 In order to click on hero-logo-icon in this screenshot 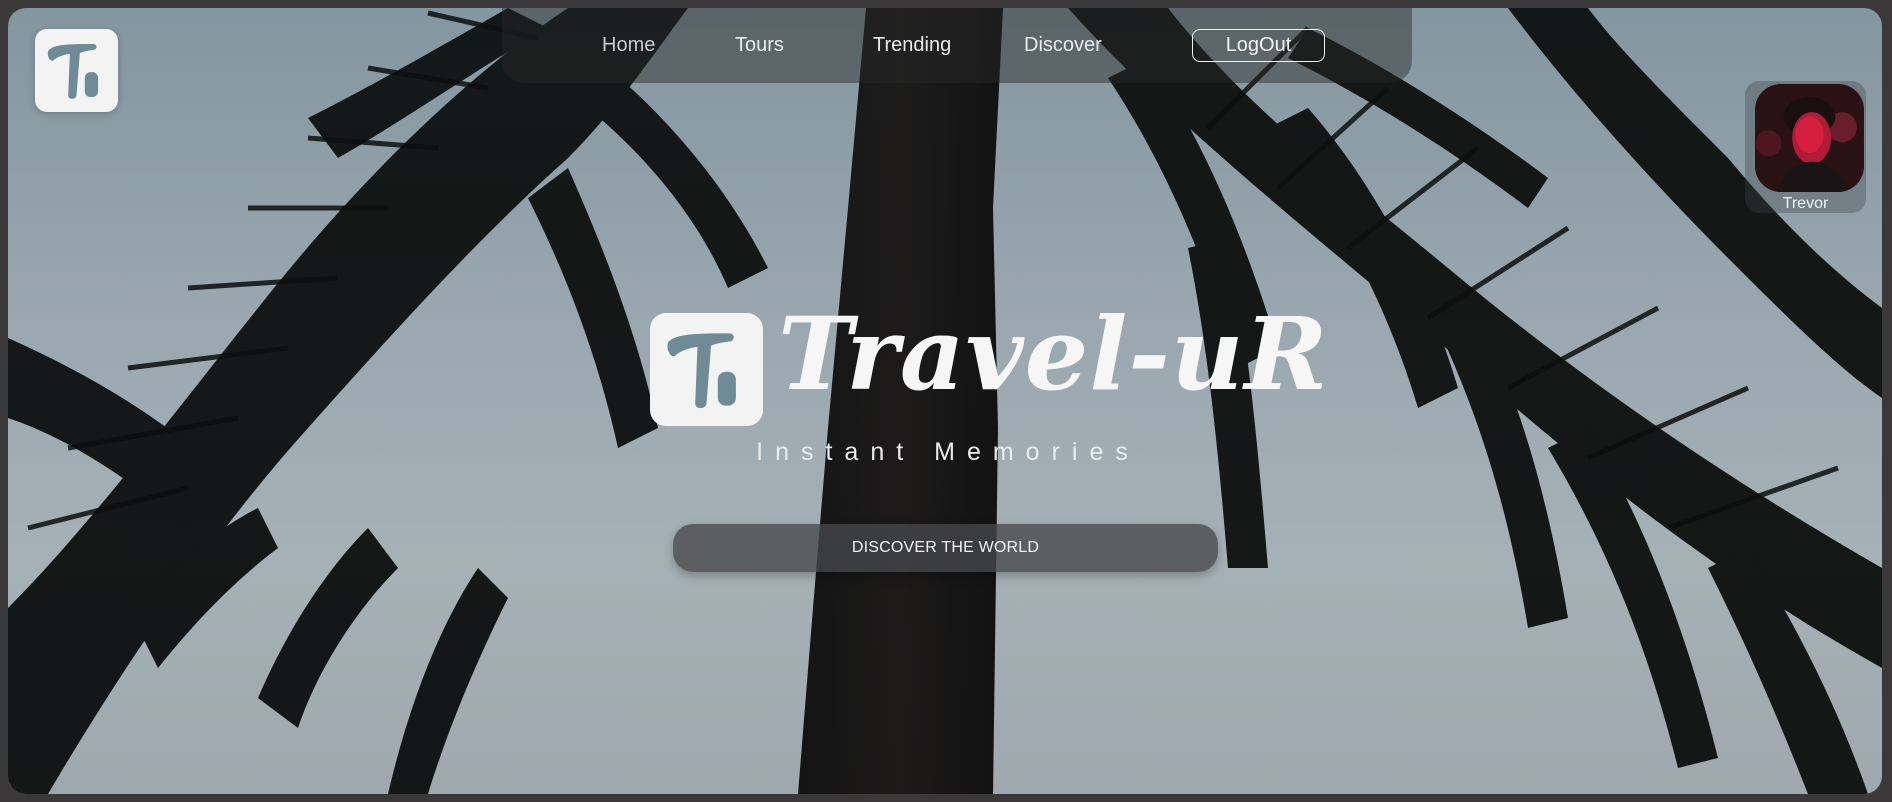, I will do `click(706, 369)`.